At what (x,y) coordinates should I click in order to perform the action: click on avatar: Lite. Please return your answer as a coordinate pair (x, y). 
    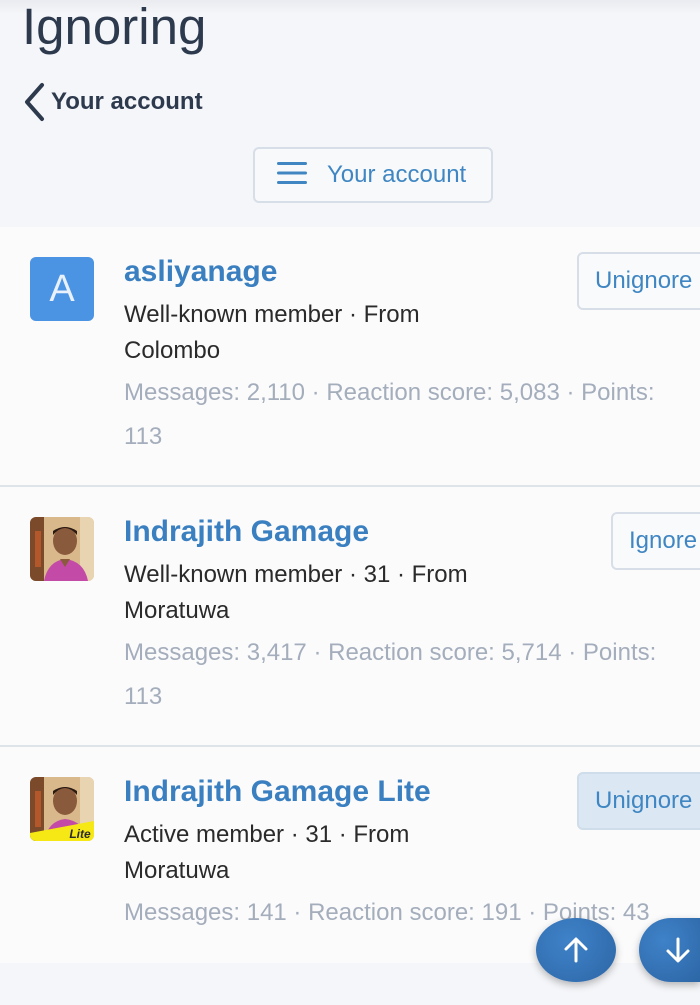
    Looking at the image, I should click on (62, 809).